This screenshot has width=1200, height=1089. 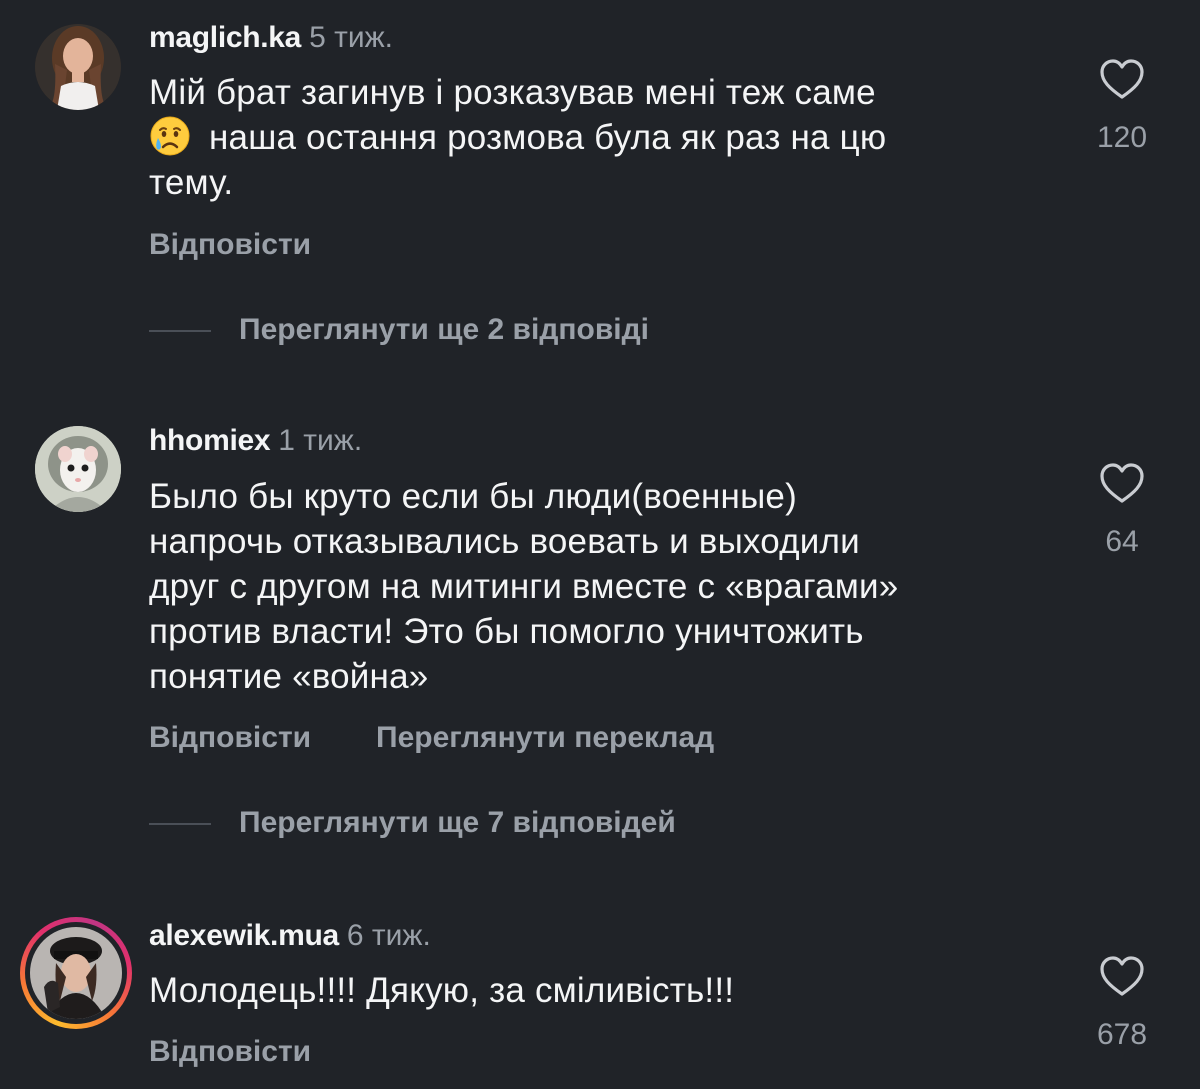 I want to click on comment-header: alexewik.mua 6 тиж., so click(x=290, y=936).